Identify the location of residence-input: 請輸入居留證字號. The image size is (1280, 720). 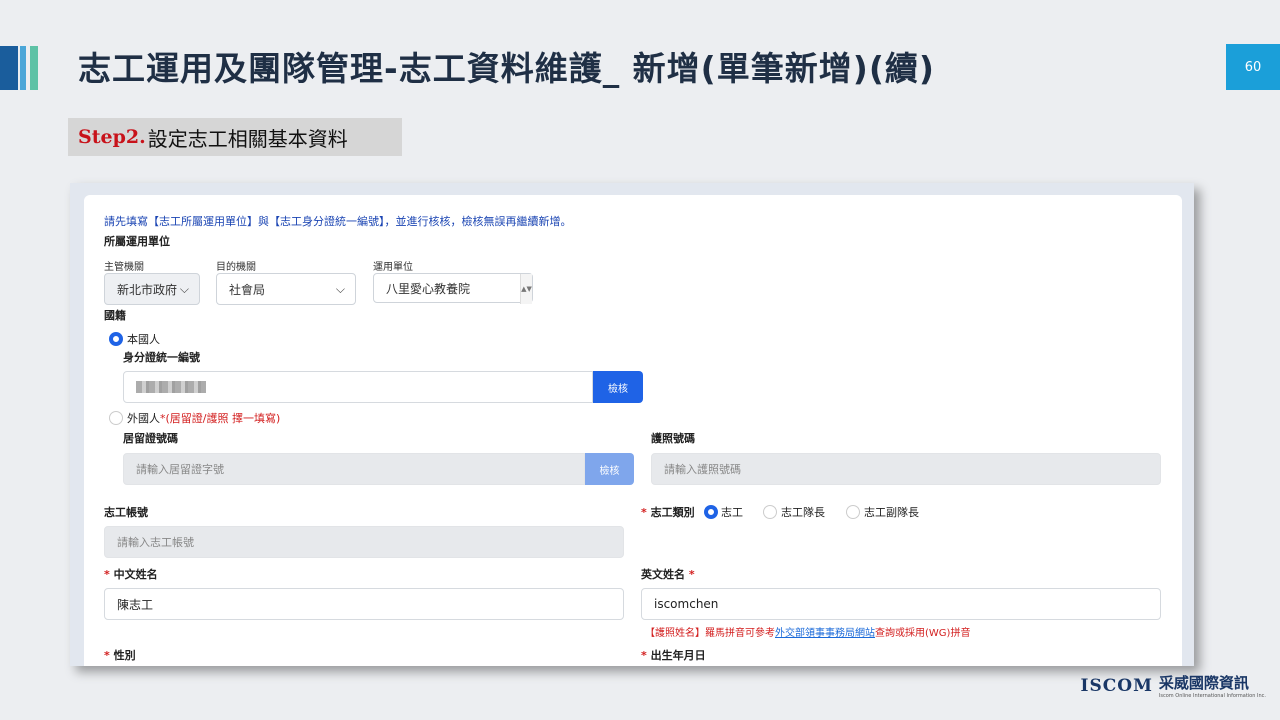
(354, 469).